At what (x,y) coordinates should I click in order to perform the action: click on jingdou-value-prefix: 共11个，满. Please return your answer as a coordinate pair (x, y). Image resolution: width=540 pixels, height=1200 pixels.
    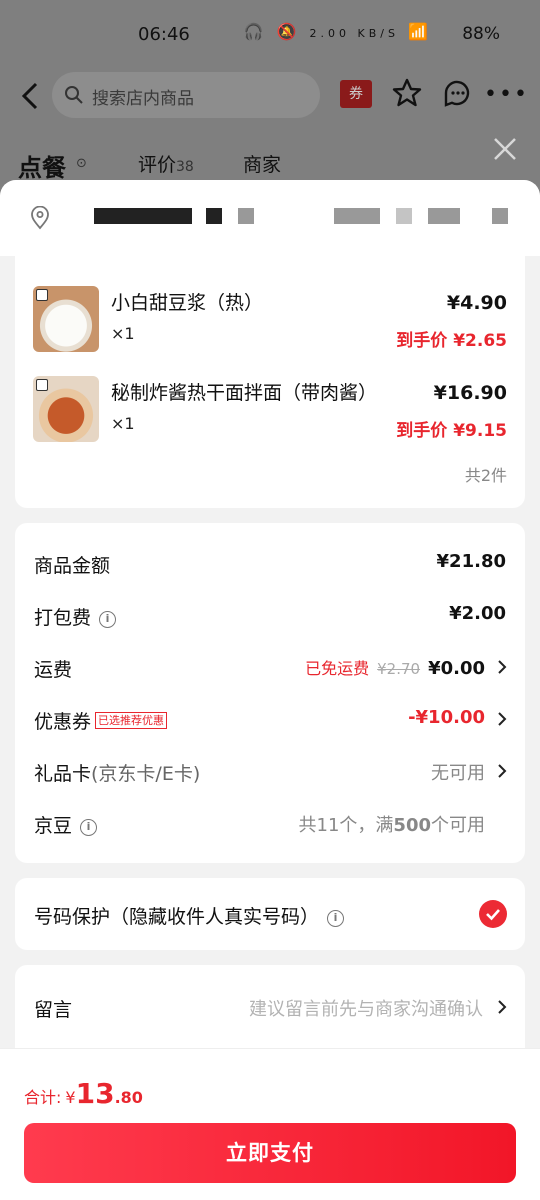
    Looking at the image, I should click on (346, 825).